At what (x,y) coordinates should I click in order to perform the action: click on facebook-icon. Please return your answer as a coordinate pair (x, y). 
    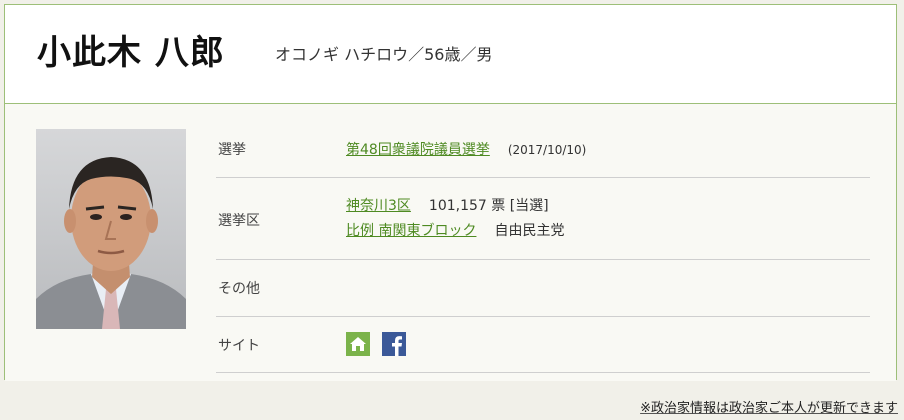
    Looking at the image, I should click on (394, 344).